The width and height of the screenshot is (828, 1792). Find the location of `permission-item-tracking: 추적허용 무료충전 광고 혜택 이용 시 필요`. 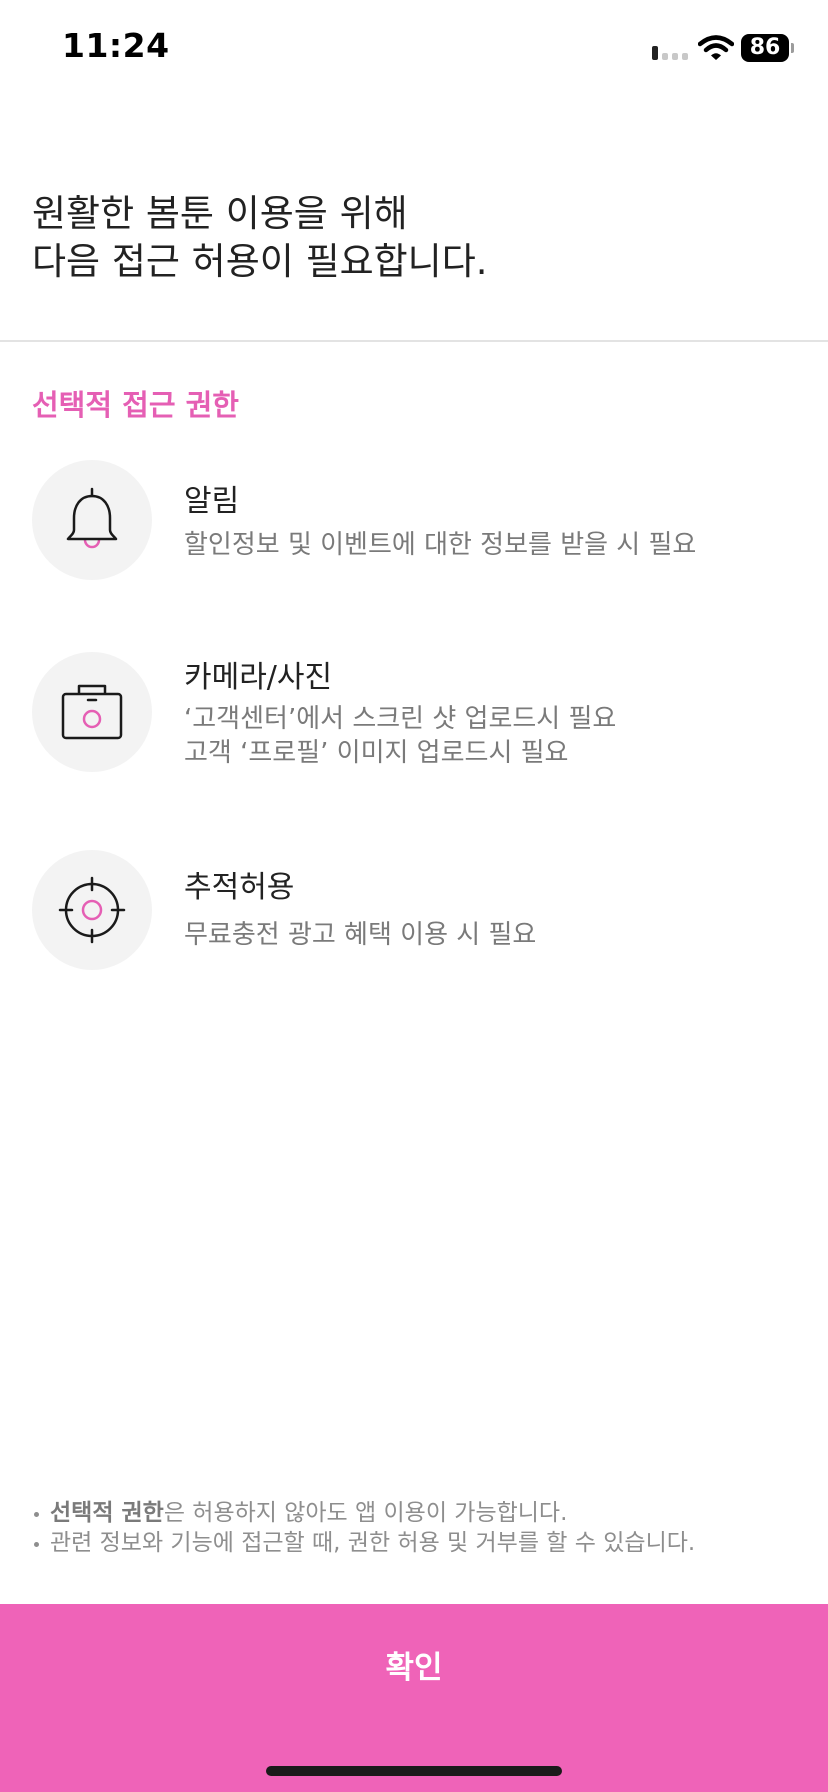

permission-item-tracking: 추적허용 무료충전 광고 혜택 이용 시 필요 is located at coordinates (417, 910).